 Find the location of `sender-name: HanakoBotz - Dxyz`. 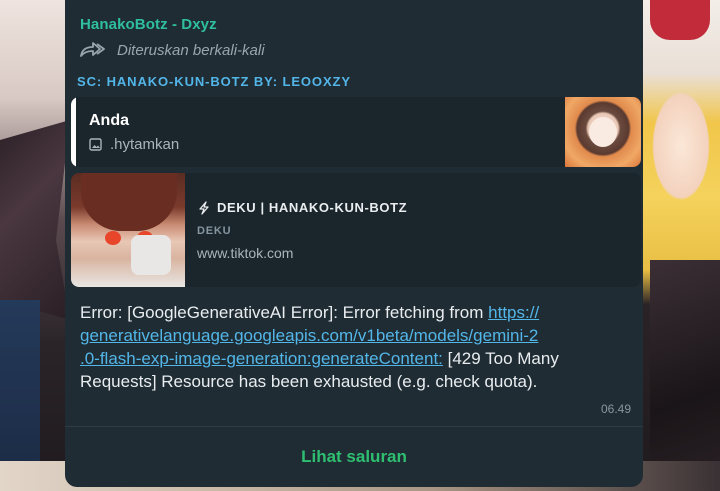

sender-name: HanakoBotz - Dxyz is located at coordinates (148, 24).